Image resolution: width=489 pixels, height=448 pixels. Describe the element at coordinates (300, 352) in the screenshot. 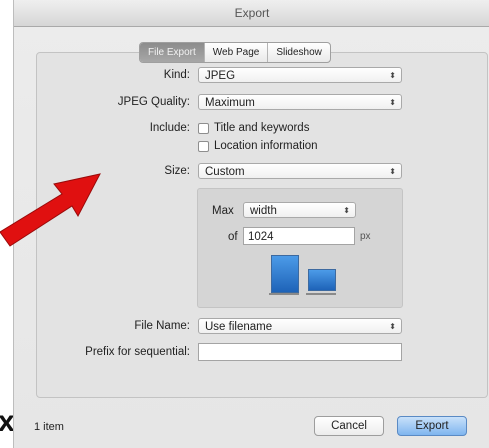

I see `prefix-field` at that location.